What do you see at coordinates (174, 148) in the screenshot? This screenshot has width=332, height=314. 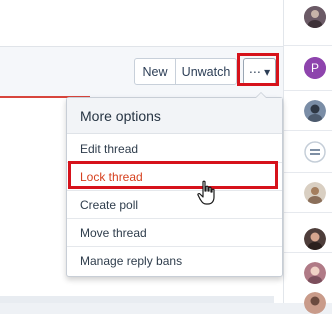 I see `menu-item-edit-thread: Edit thread` at bounding box center [174, 148].